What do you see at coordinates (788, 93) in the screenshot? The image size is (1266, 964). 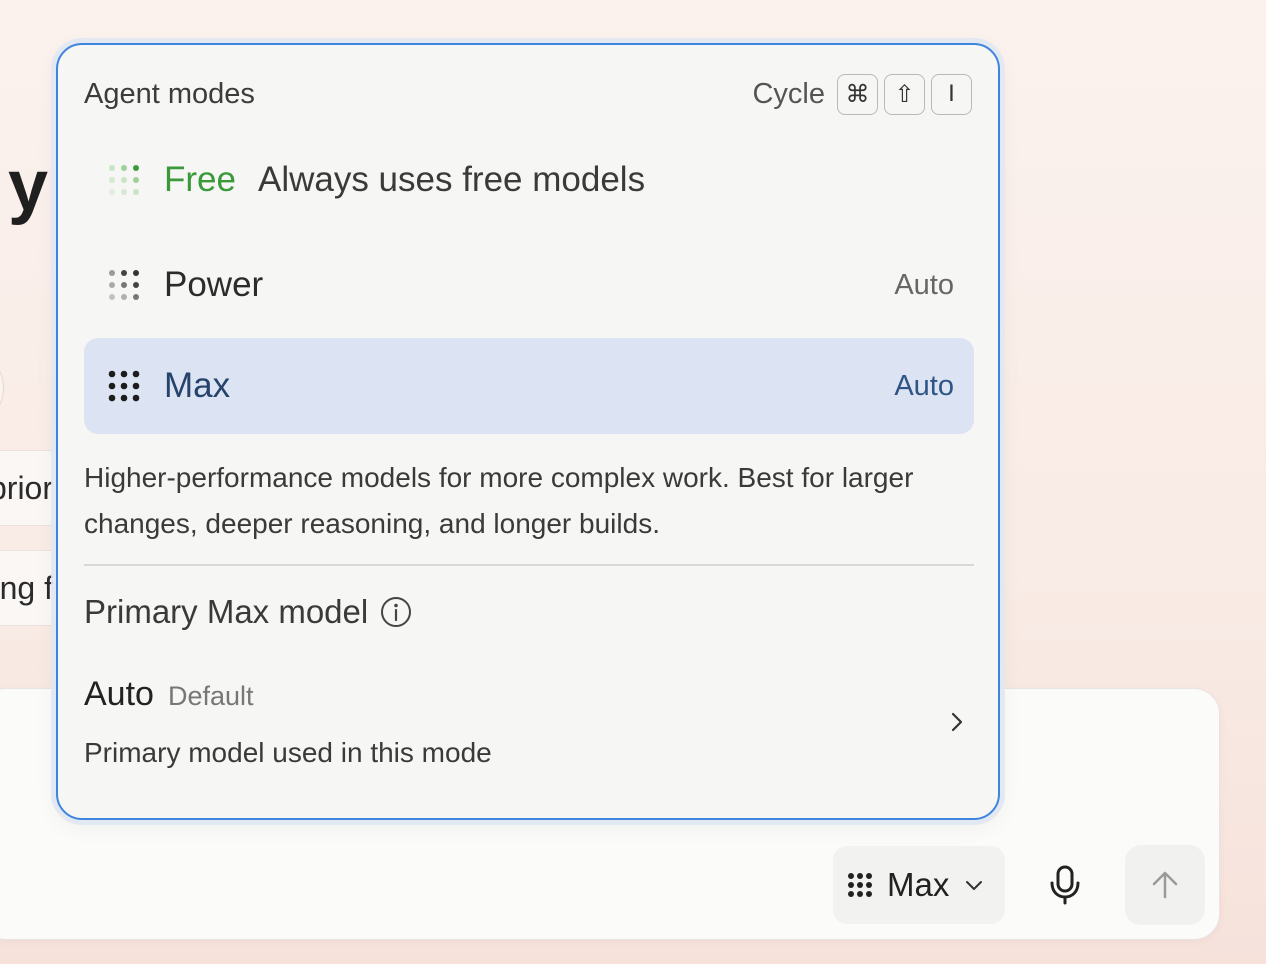 I see `cycle-label: Cycle` at bounding box center [788, 93].